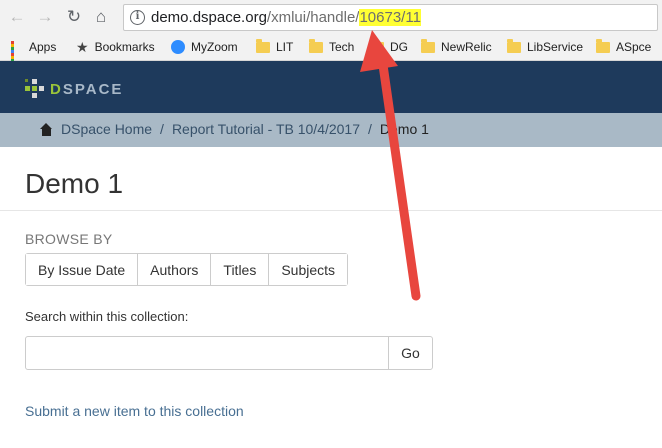 The image size is (662, 448). I want to click on apps-grid-icon, so click(17, 54).